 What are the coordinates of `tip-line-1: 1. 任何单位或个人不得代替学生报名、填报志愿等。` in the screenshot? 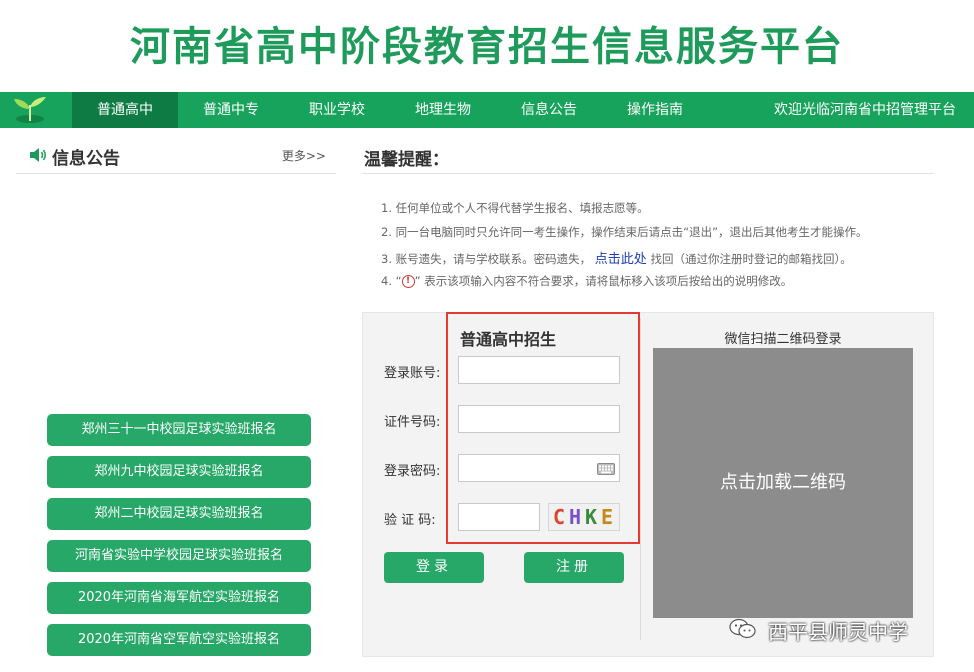 It's located at (515, 208).